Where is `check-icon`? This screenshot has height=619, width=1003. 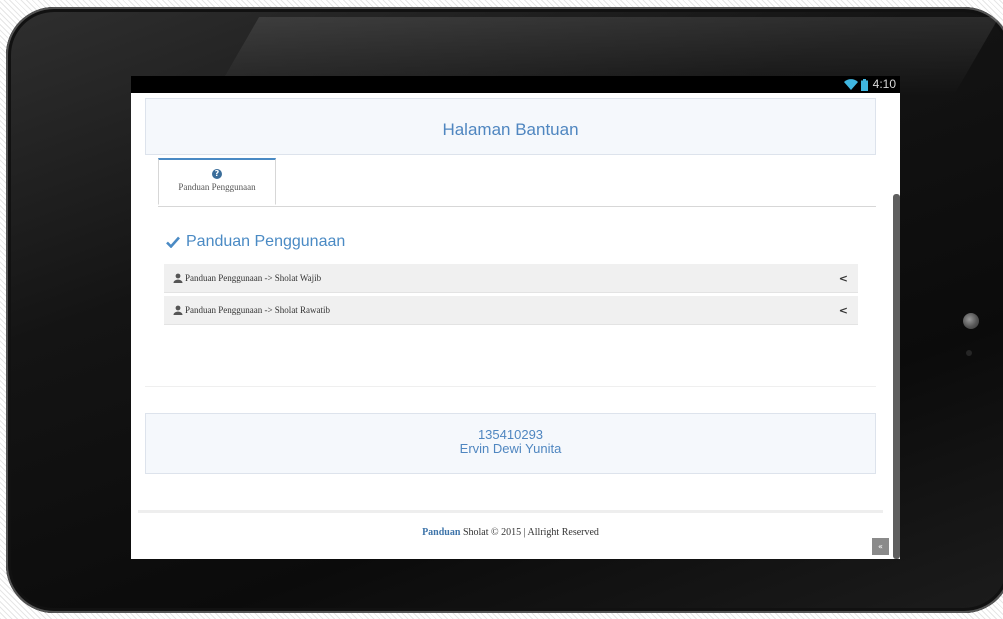 check-icon is located at coordinates (173, 242).